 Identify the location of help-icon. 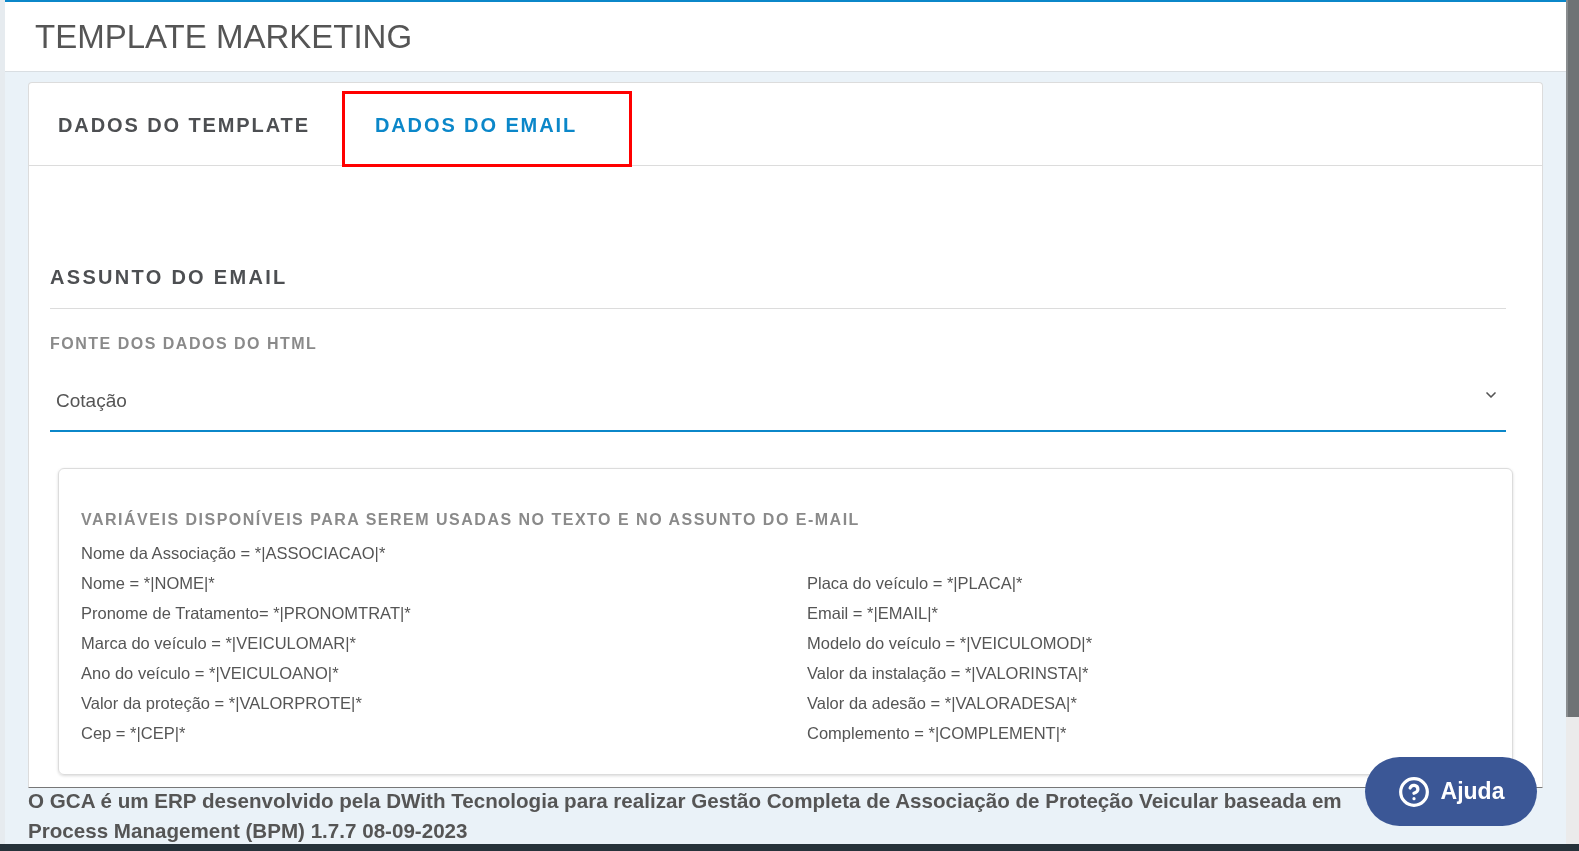
(1413, 791).